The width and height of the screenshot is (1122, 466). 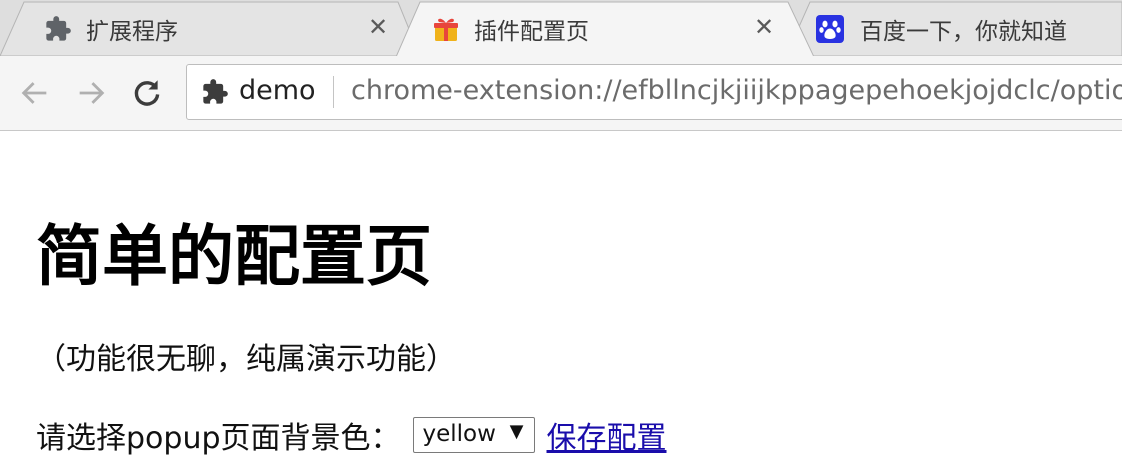 I want to click on arrow-right-icon, so click(x=91, y=93).